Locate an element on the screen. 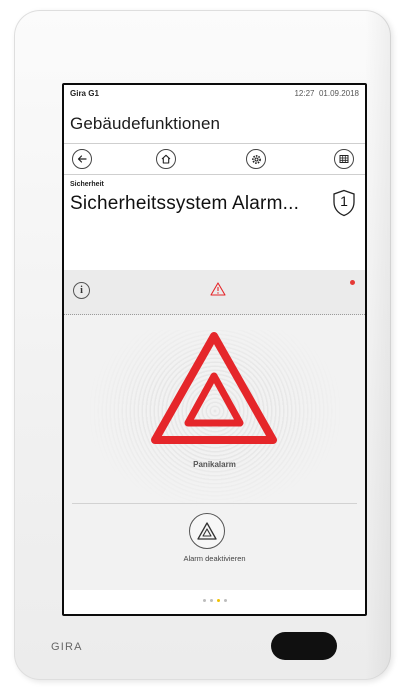  home-icon is located at coordinates (166, 159).